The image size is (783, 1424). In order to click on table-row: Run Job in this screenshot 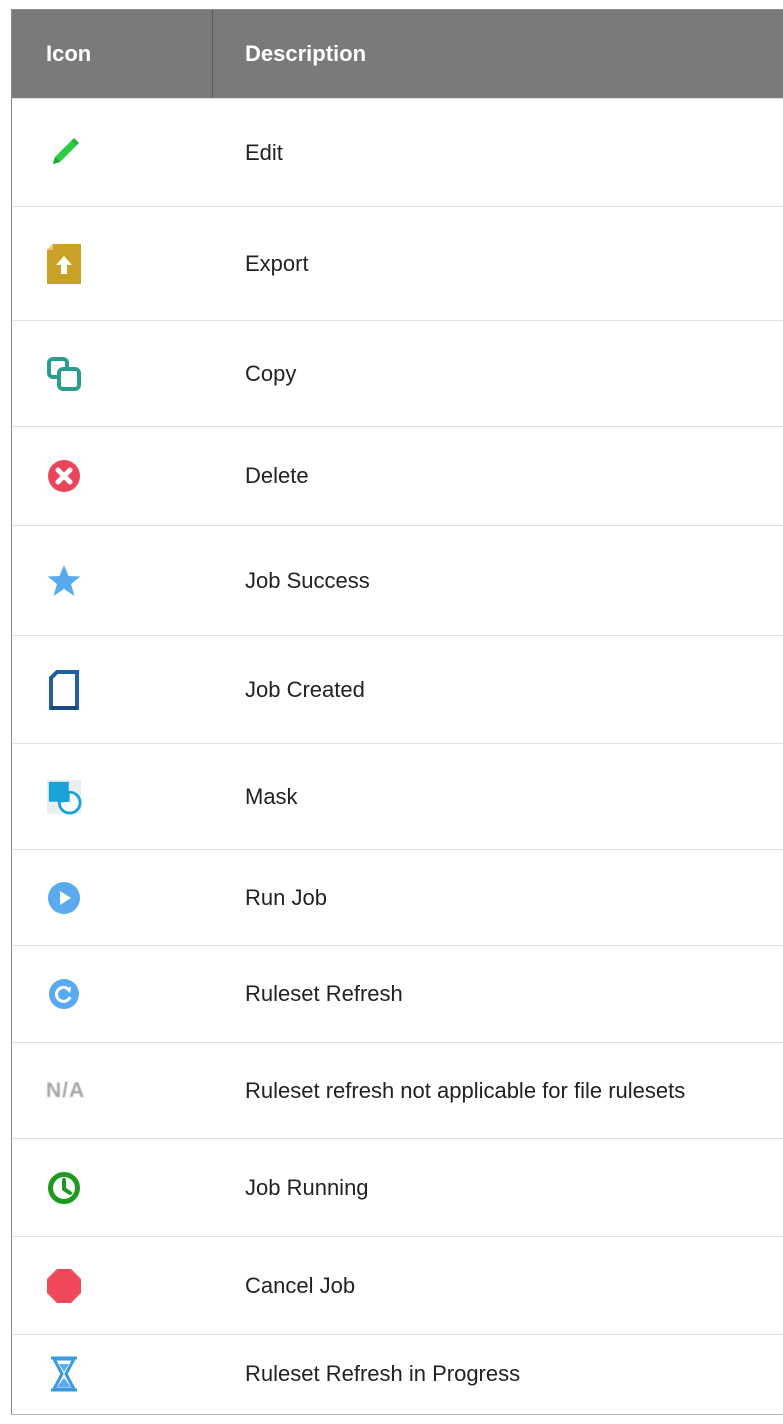, I will do `click(397, 897)`.